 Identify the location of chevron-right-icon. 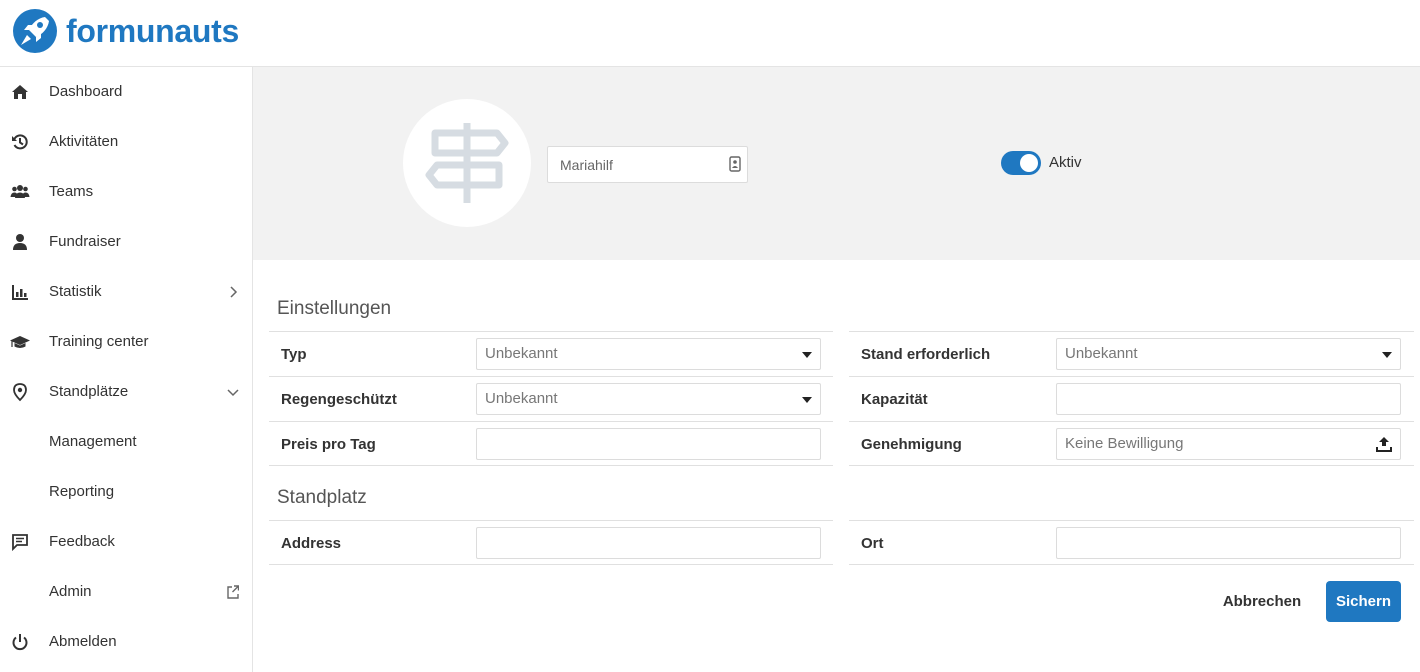
(234, 292).